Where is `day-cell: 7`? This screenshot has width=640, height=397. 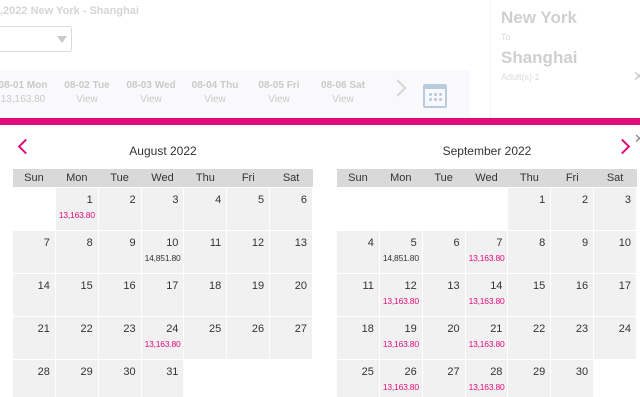
day-cell: 7 is located at coordinates (34, 252).